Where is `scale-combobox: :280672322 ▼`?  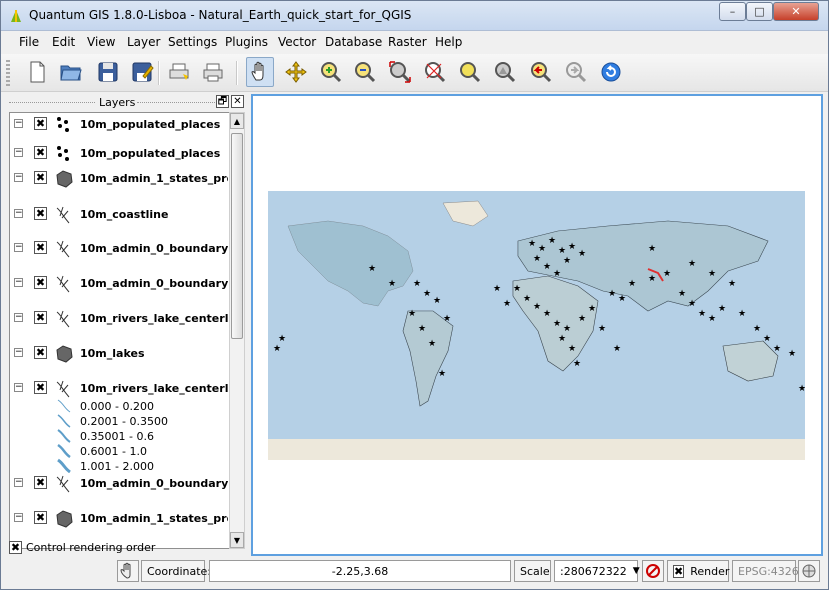
scale-combobox: :280672322 ▼ is located at coordinates (597, 571).